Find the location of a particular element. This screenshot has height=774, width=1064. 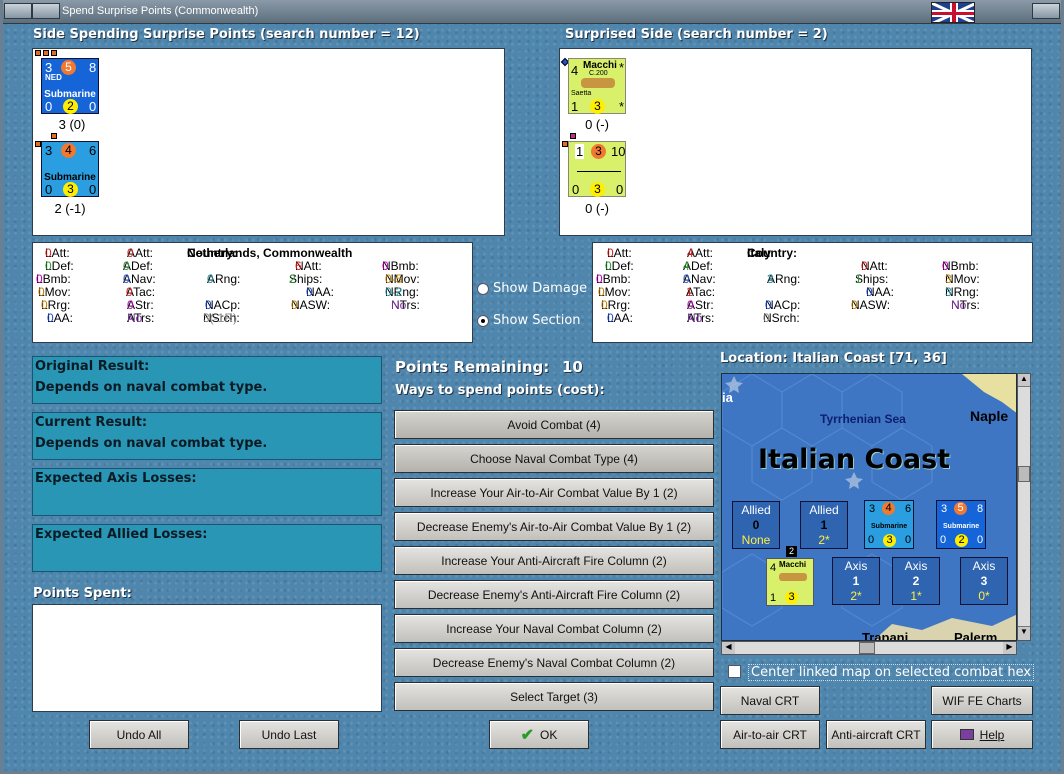

map-edge-text: ia is located at coordinates (727, 397).